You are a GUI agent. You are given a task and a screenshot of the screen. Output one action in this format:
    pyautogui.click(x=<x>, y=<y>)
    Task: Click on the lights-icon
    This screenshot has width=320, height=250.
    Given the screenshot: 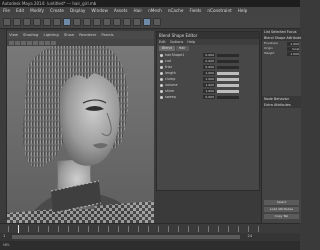 What is the action you would take?
    pyautogui.click(x=41, y=42)
    